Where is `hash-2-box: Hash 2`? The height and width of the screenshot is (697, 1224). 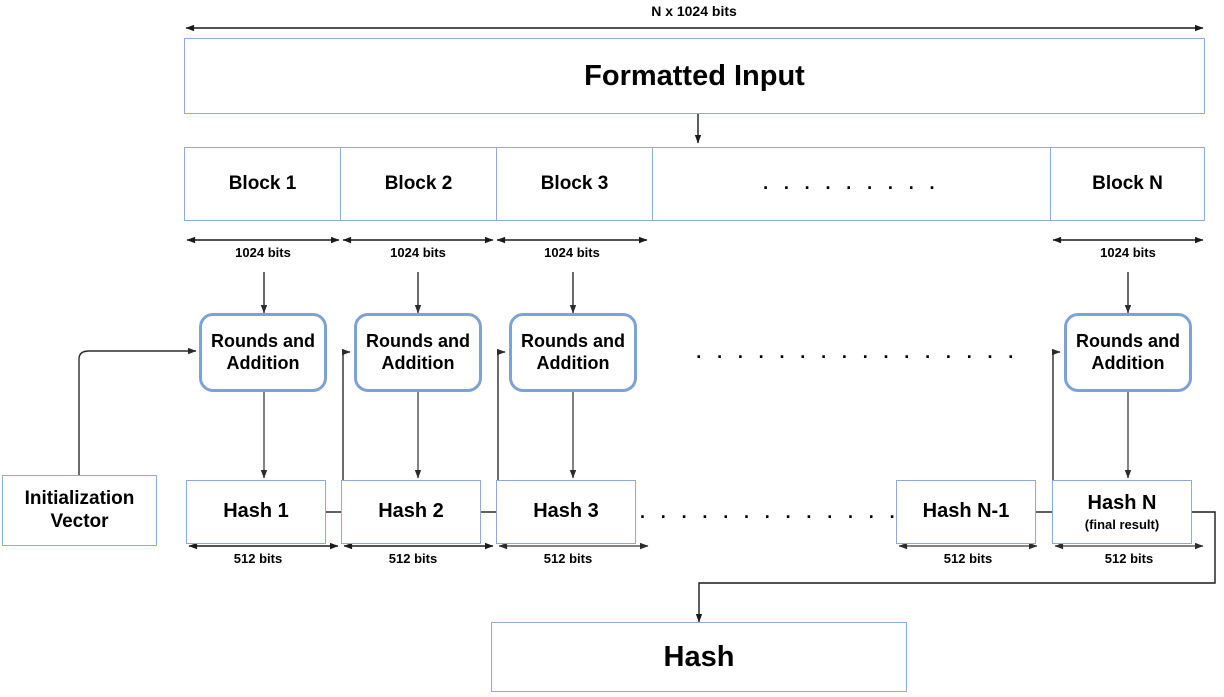 hash-2-box: Hash 2 is located at coordinates (411, 512).